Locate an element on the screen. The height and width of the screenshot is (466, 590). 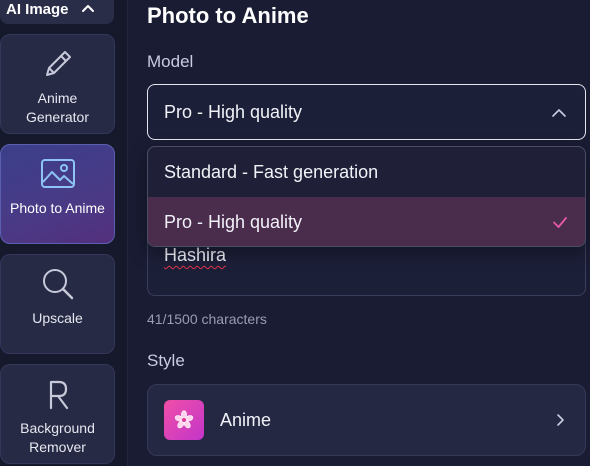
sidebar-item-label: Photo to Anime is located at coordinates (57, 208).